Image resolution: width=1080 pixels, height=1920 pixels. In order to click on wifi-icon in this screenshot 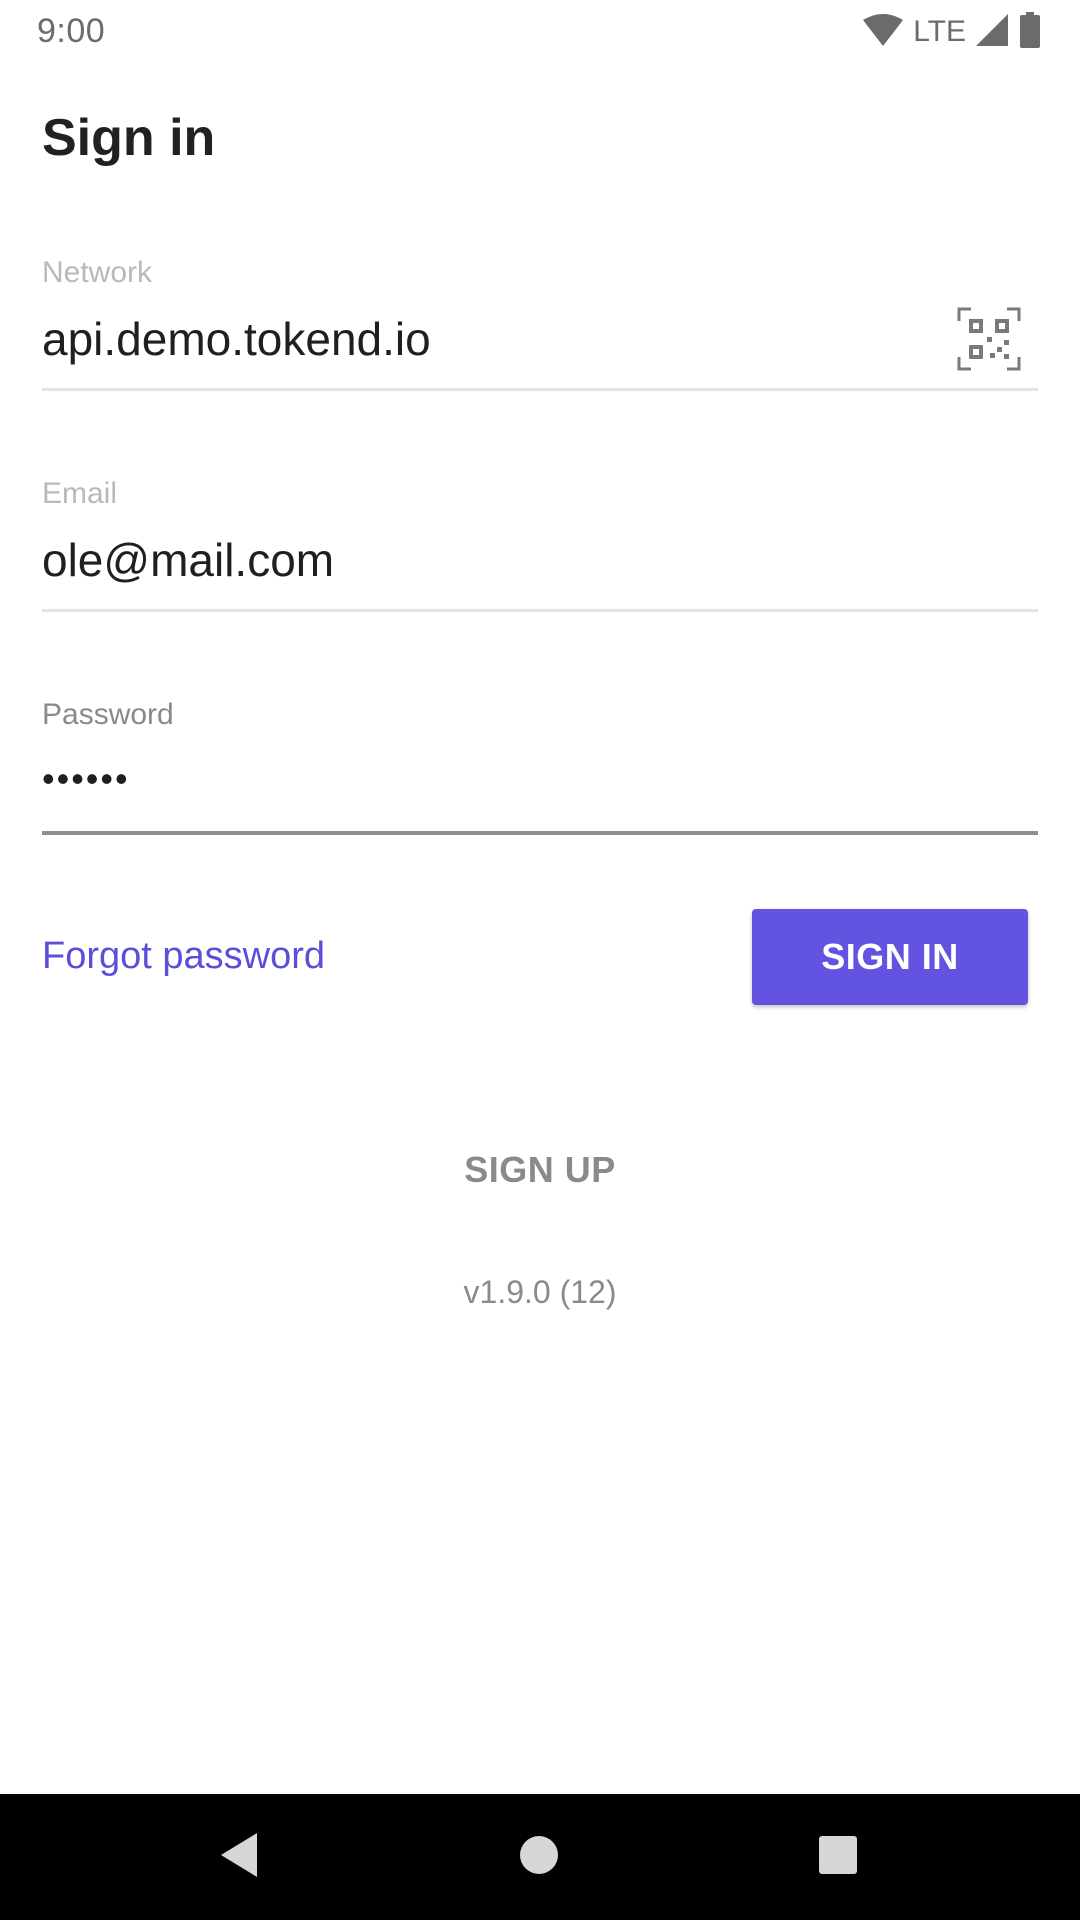, I will do `click(883, 32)`.